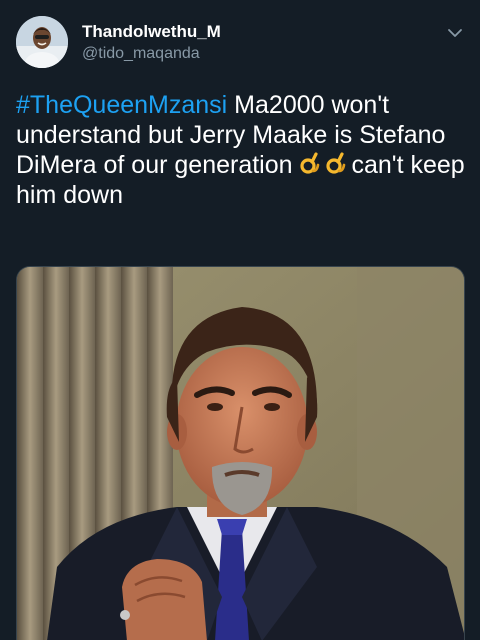  Describe the element at coordinates (455, 33) in the screenshot. I see `chevron-down-icon` at that location.